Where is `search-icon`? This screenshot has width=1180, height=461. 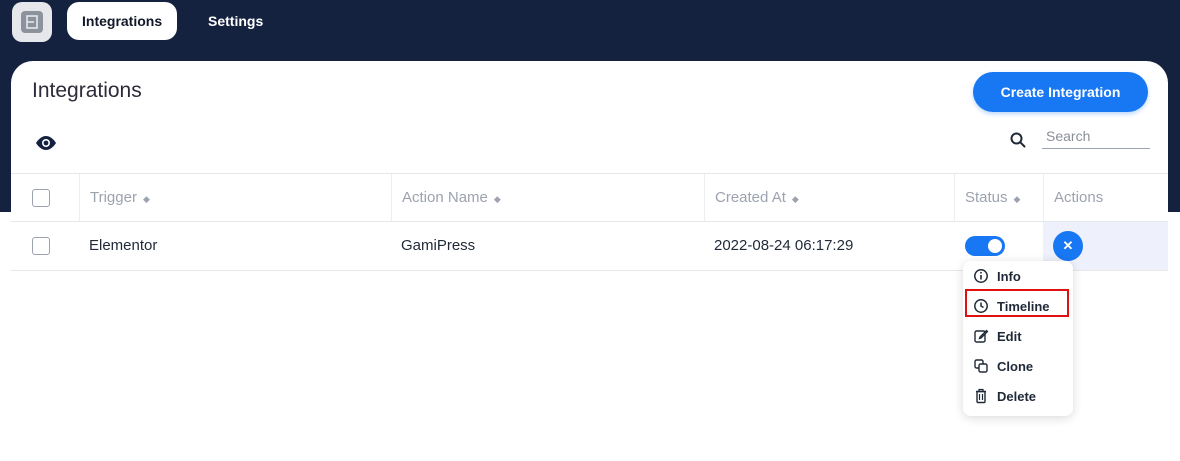 search-icon is located at coordinates (1018, 140).